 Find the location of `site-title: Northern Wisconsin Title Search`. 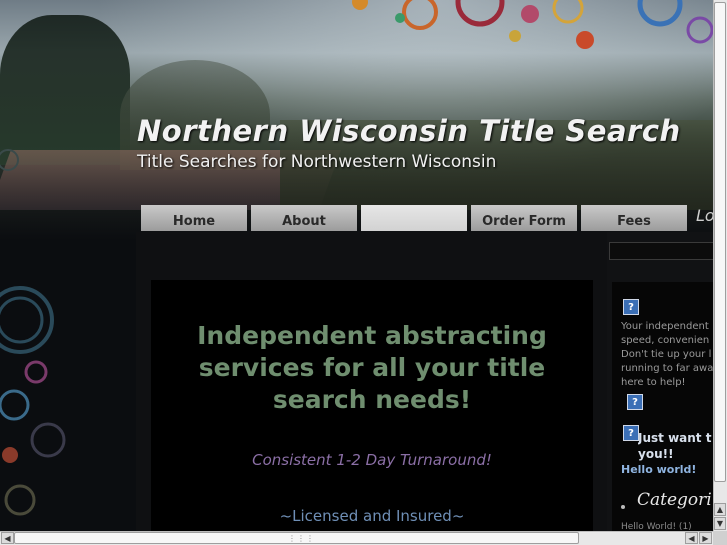

site-title: Northern Wisconsin Title Search is located at coordinates (409, 131).